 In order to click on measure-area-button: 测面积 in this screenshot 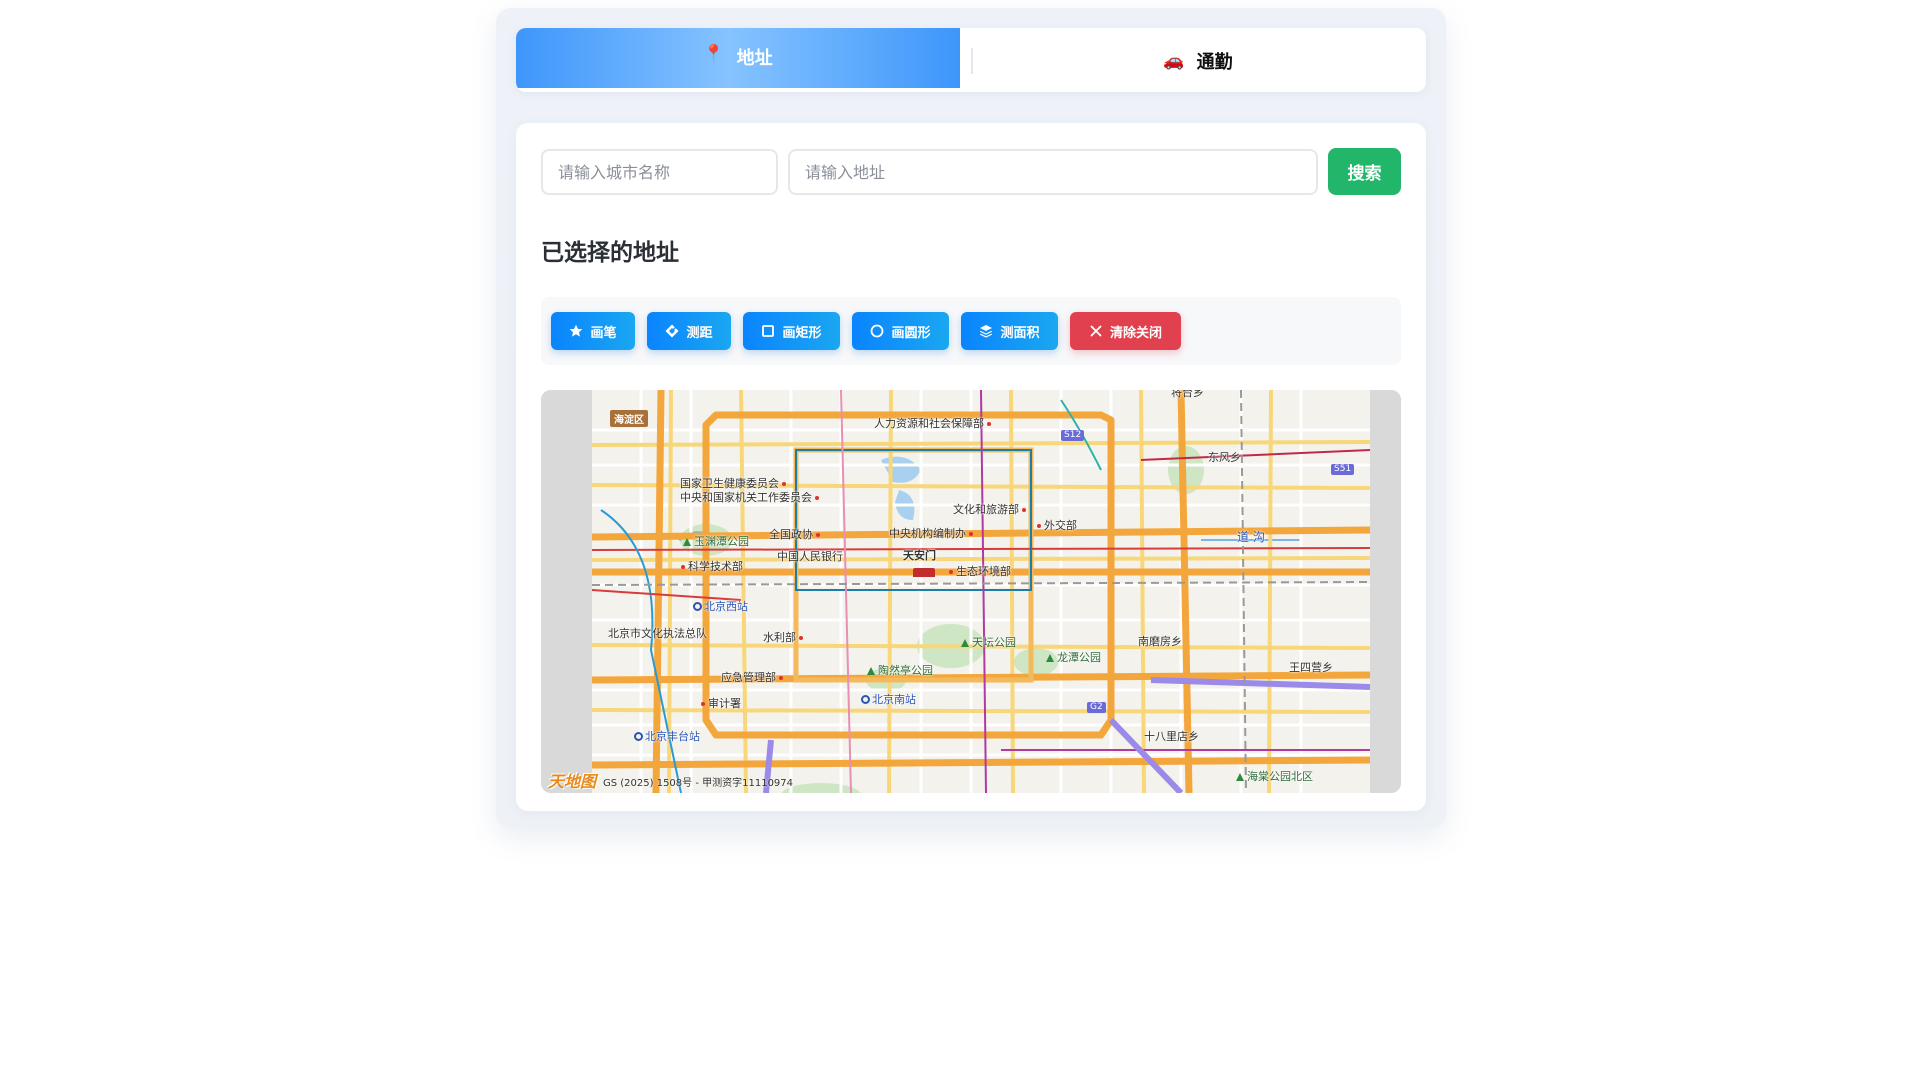, I will do `click(1009, 331)`.